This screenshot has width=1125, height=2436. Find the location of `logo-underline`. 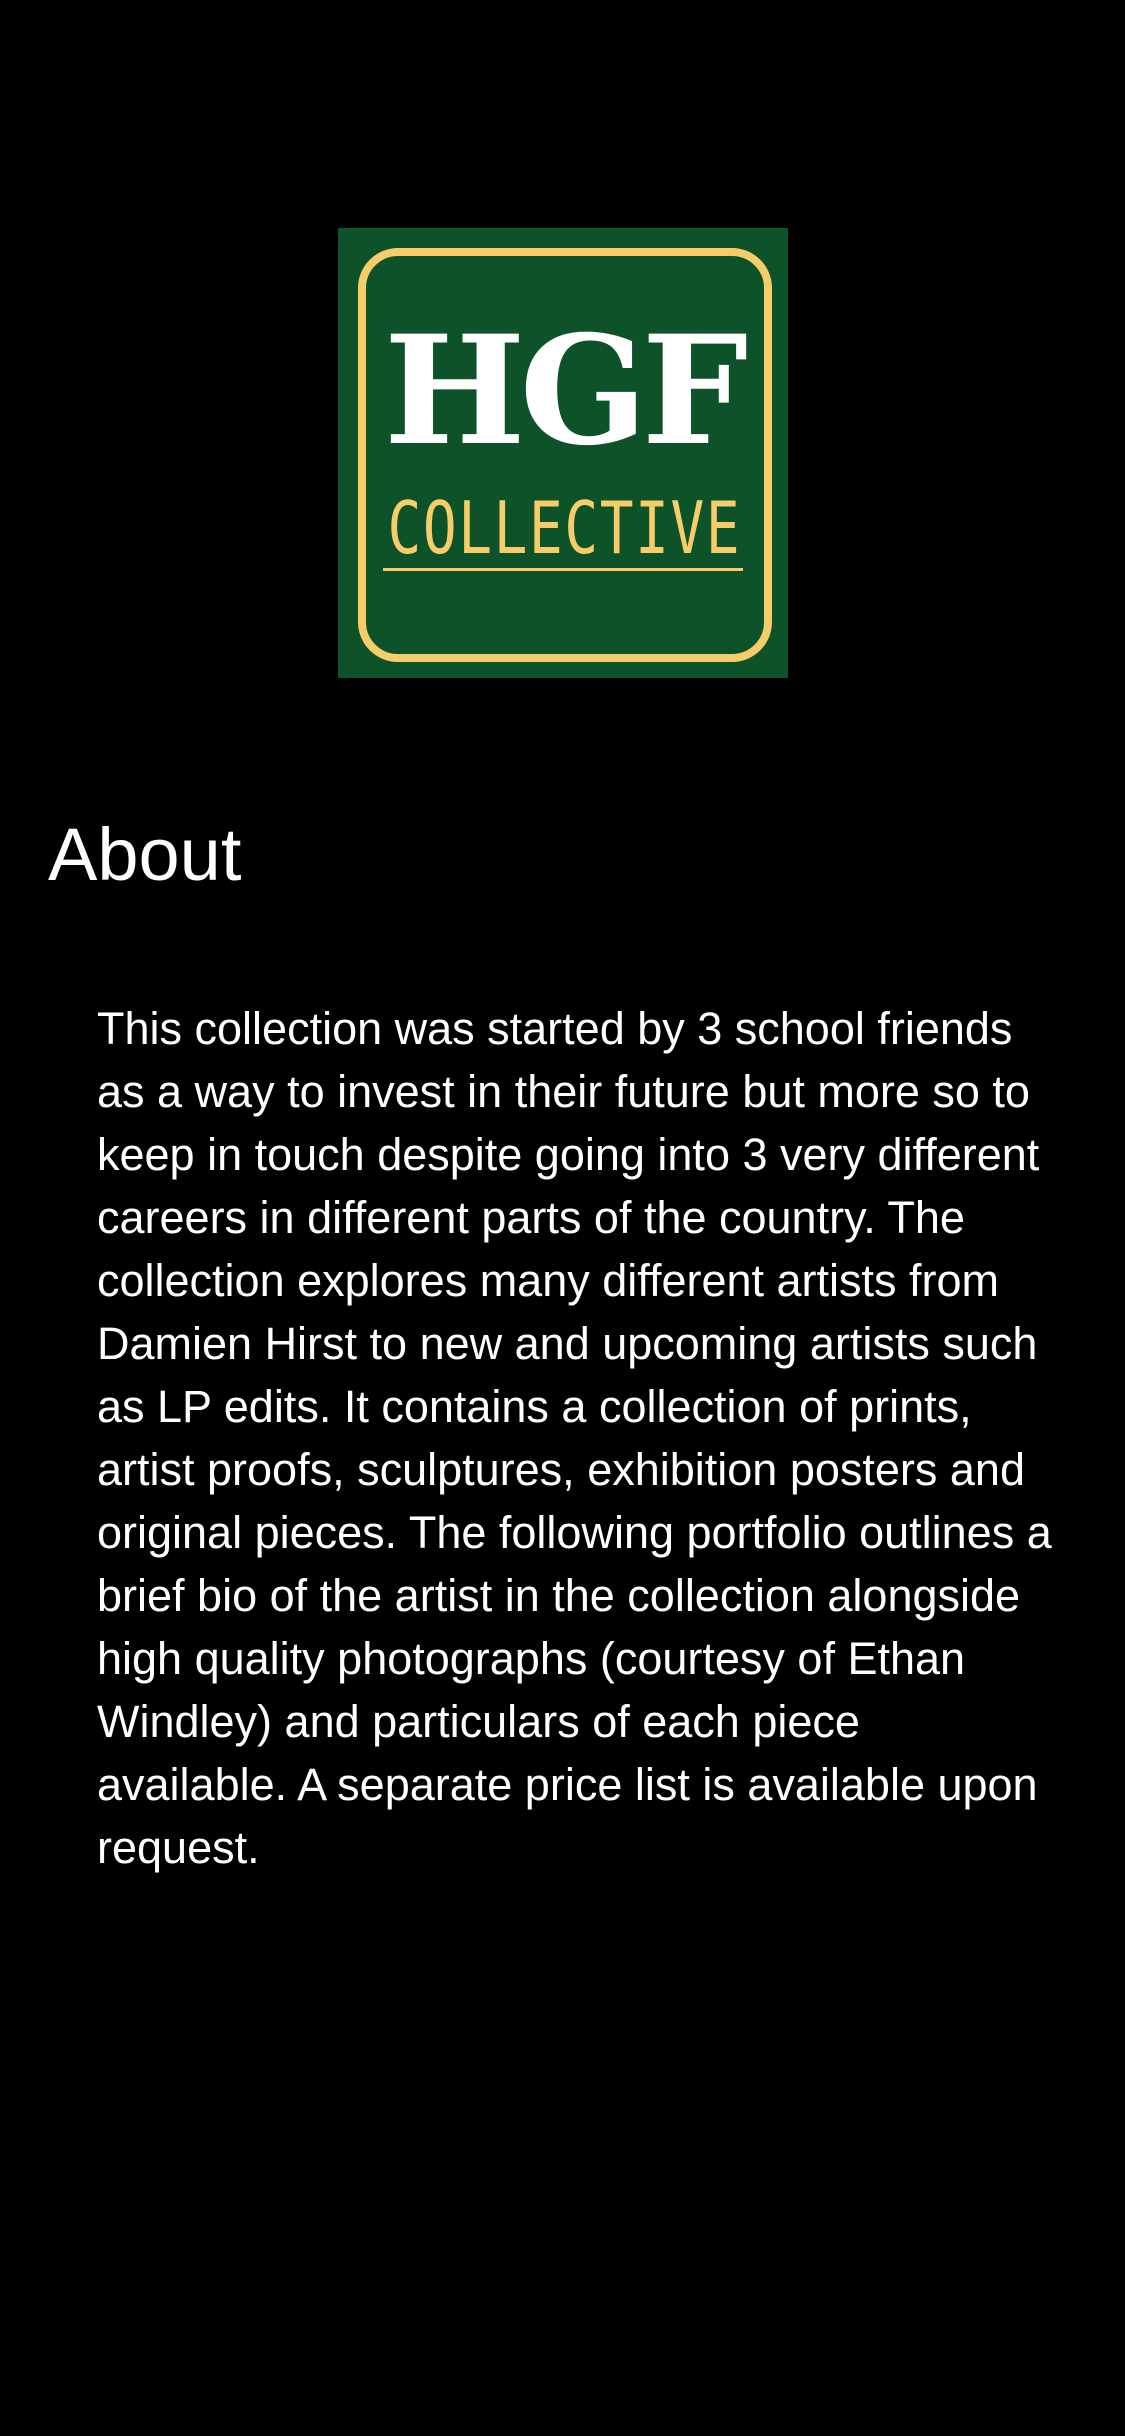

logo-underline is located at coordinates (563, 569).